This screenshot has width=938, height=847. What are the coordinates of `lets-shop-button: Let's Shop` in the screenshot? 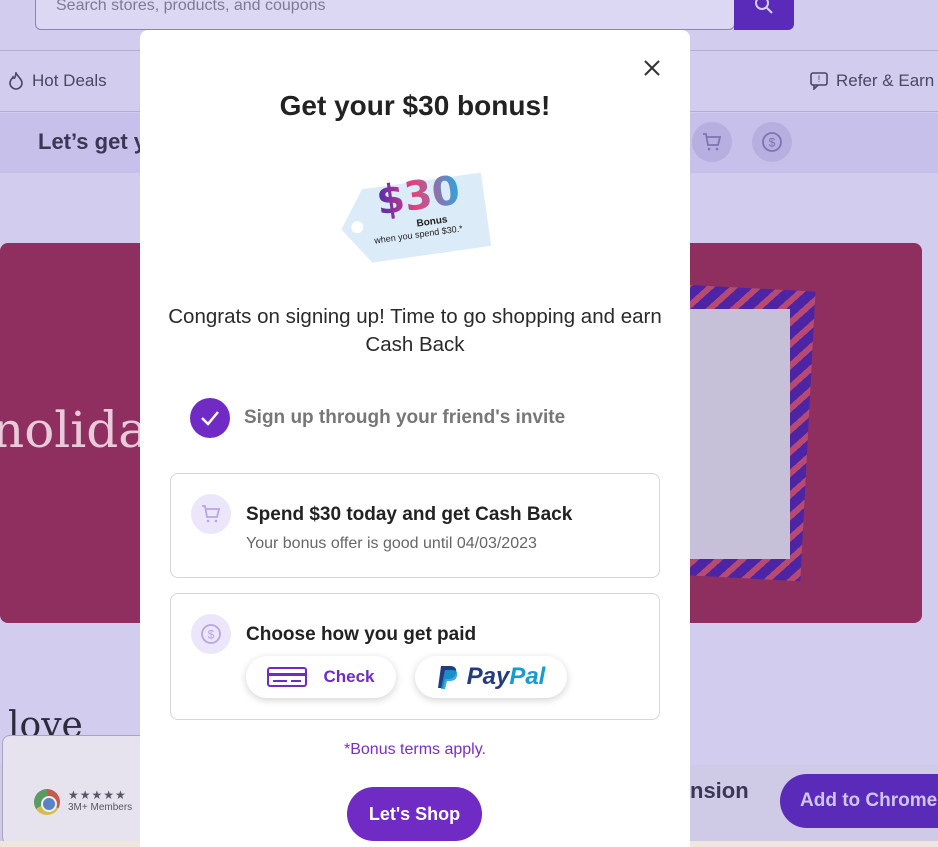 It's located at (414, 814).